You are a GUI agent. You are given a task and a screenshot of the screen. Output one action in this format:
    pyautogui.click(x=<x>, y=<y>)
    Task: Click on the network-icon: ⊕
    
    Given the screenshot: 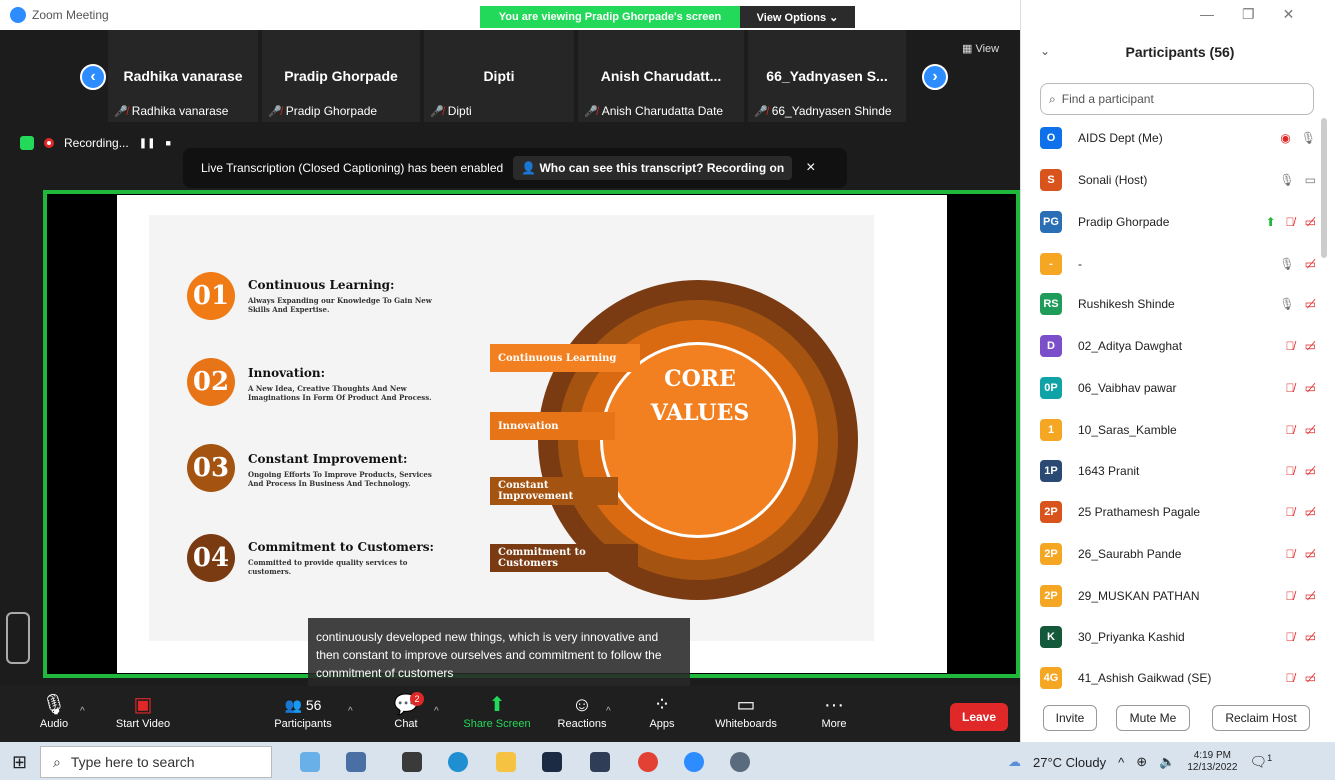 What is the action you would take?
    pyautogui.click(x=1141, y=762)
    